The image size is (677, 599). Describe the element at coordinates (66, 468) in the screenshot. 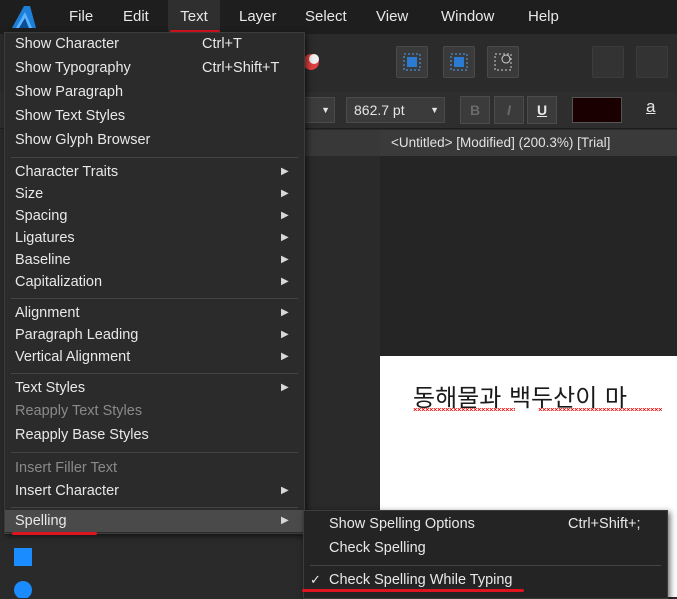

I see `menu-item-label: Insert Filler Text` at that location.